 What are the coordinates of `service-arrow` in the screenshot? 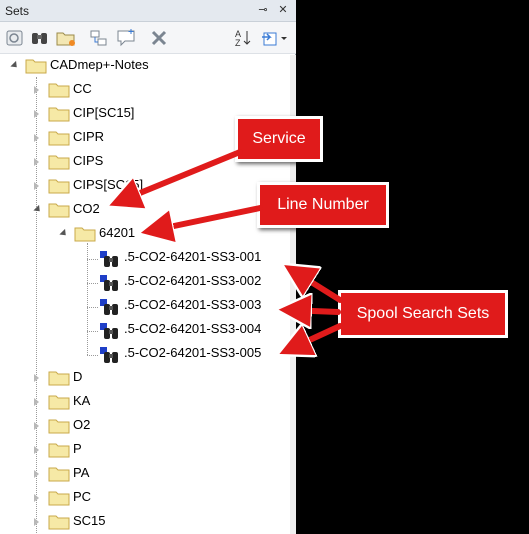 It's located at (180, 175).